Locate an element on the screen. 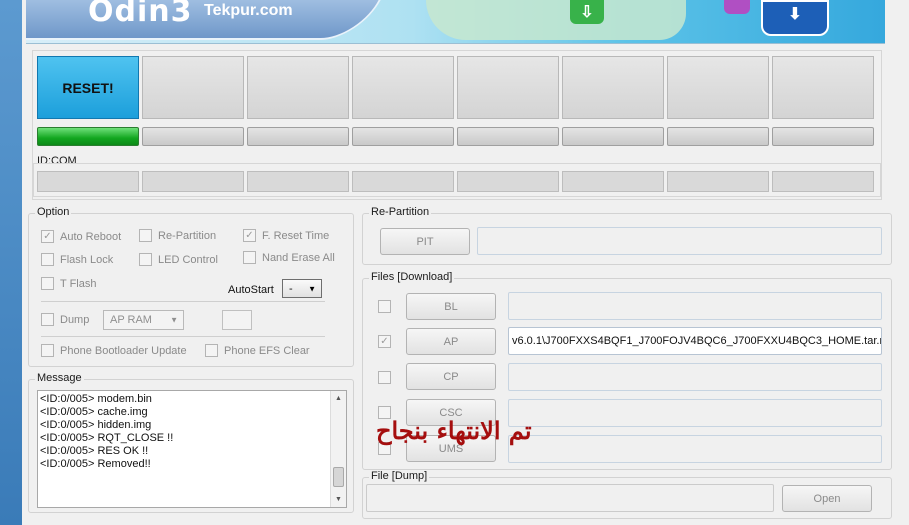 This screenshot has height=525, width=909. header-banner: Odin3 Tekpur.com ⇩ ⬇ is located at coordinates (455, 22).